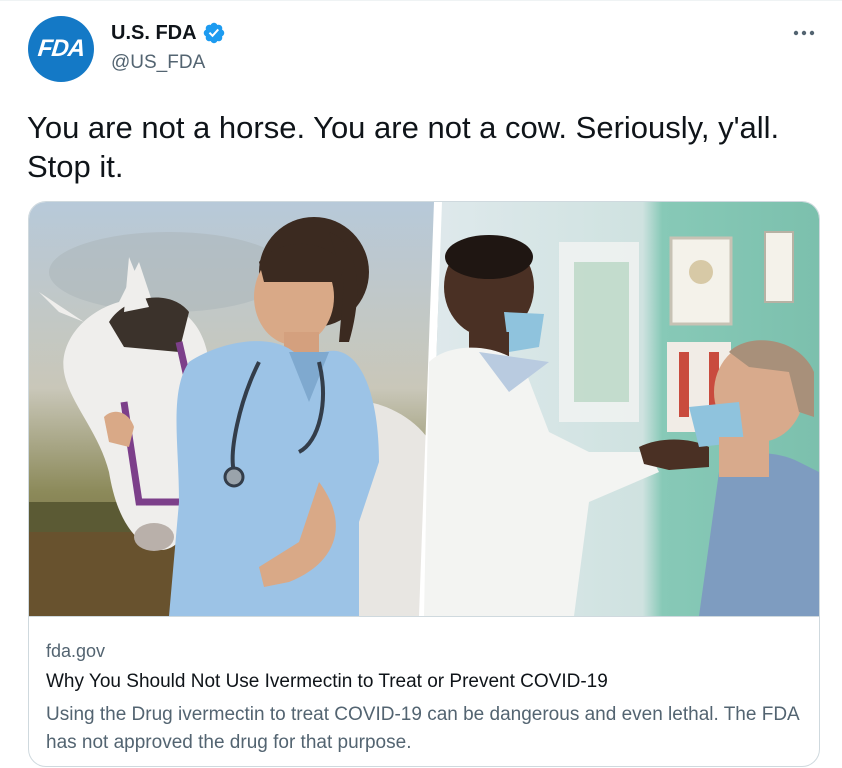  What do you see at coordinates (213, 33) in the screenshot?
I see `verified-badge-icon` at bounding box center [213, 33].